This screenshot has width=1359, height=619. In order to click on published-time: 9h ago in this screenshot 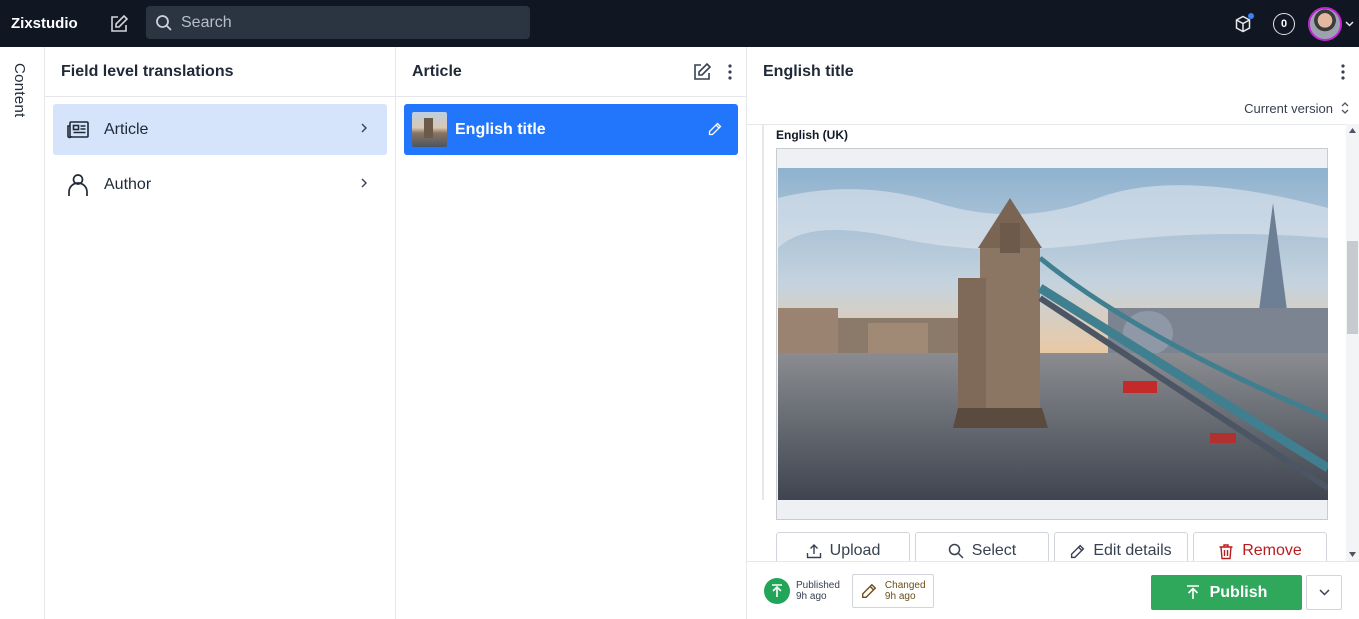, I will do `click(811, 596)`.